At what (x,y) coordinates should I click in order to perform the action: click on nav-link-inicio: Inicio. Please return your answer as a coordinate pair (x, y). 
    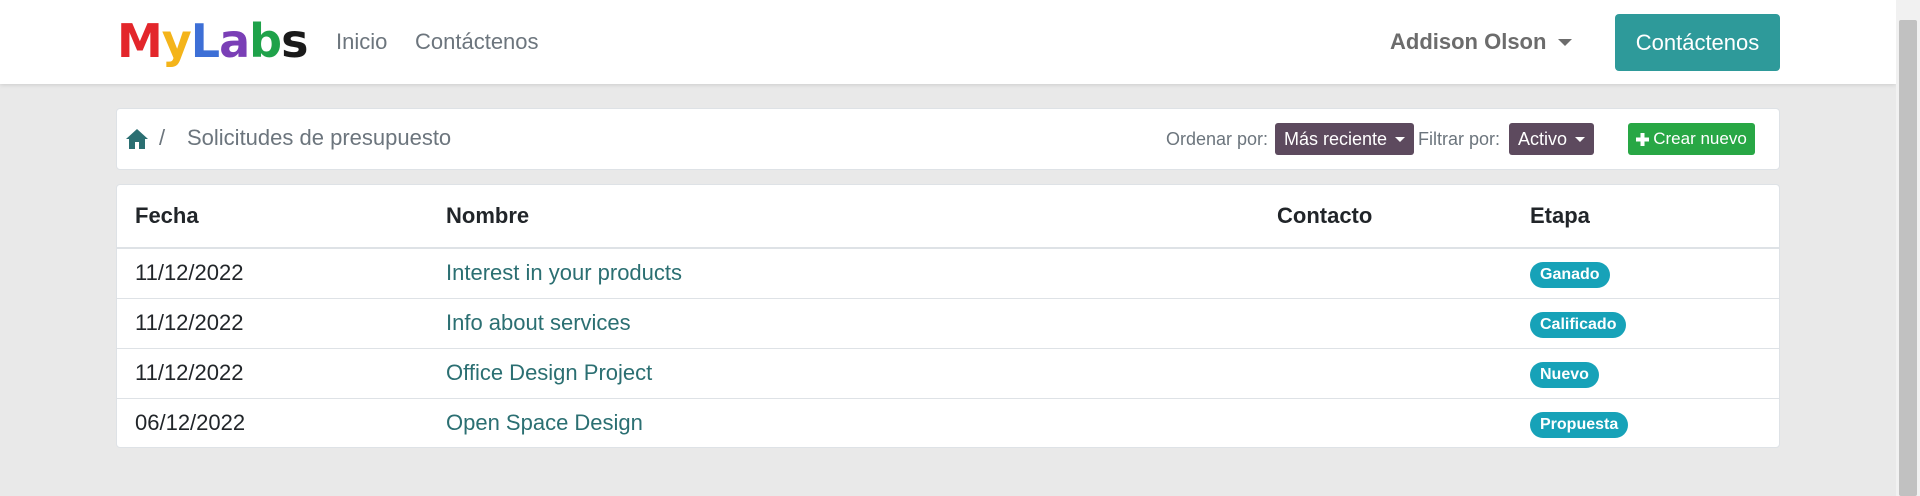
    Looking at the image, I should click on (361, 42).